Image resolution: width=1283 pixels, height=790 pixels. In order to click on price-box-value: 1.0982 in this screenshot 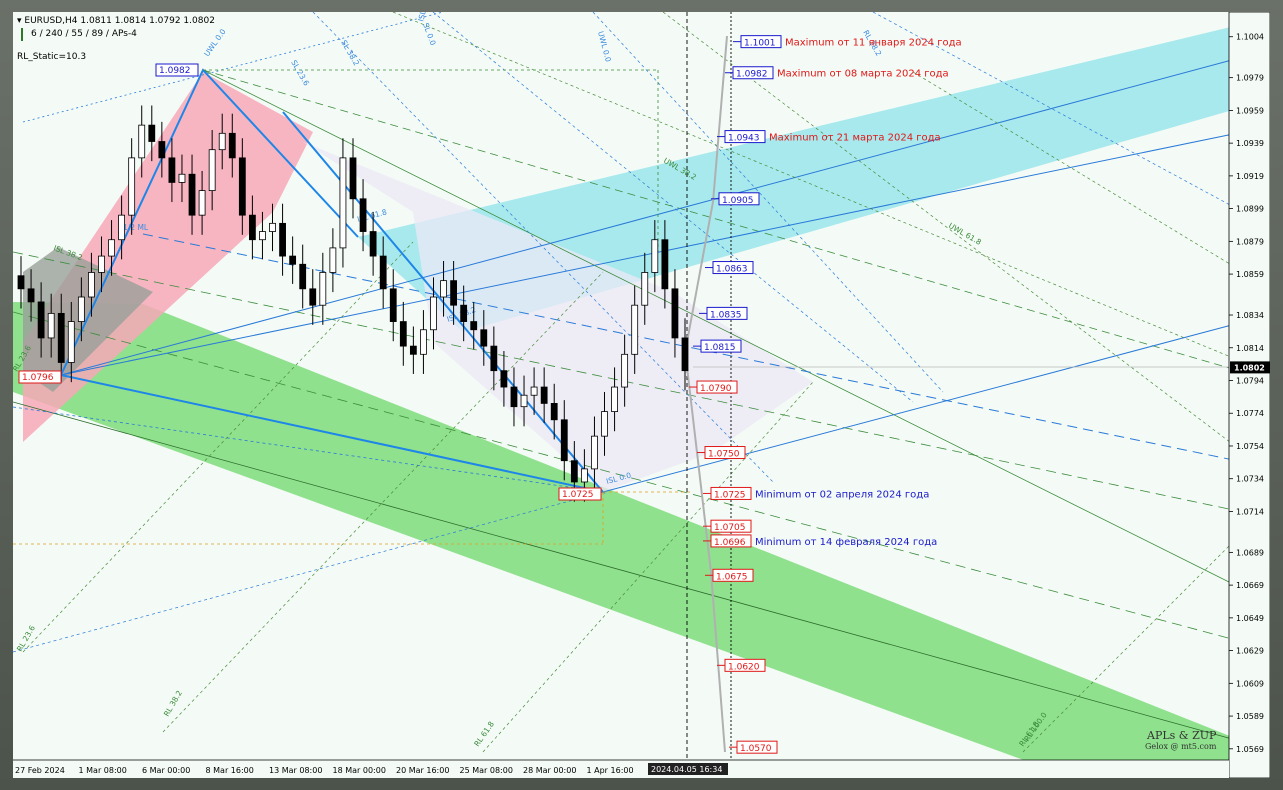, I will do `click(752, 75)`.